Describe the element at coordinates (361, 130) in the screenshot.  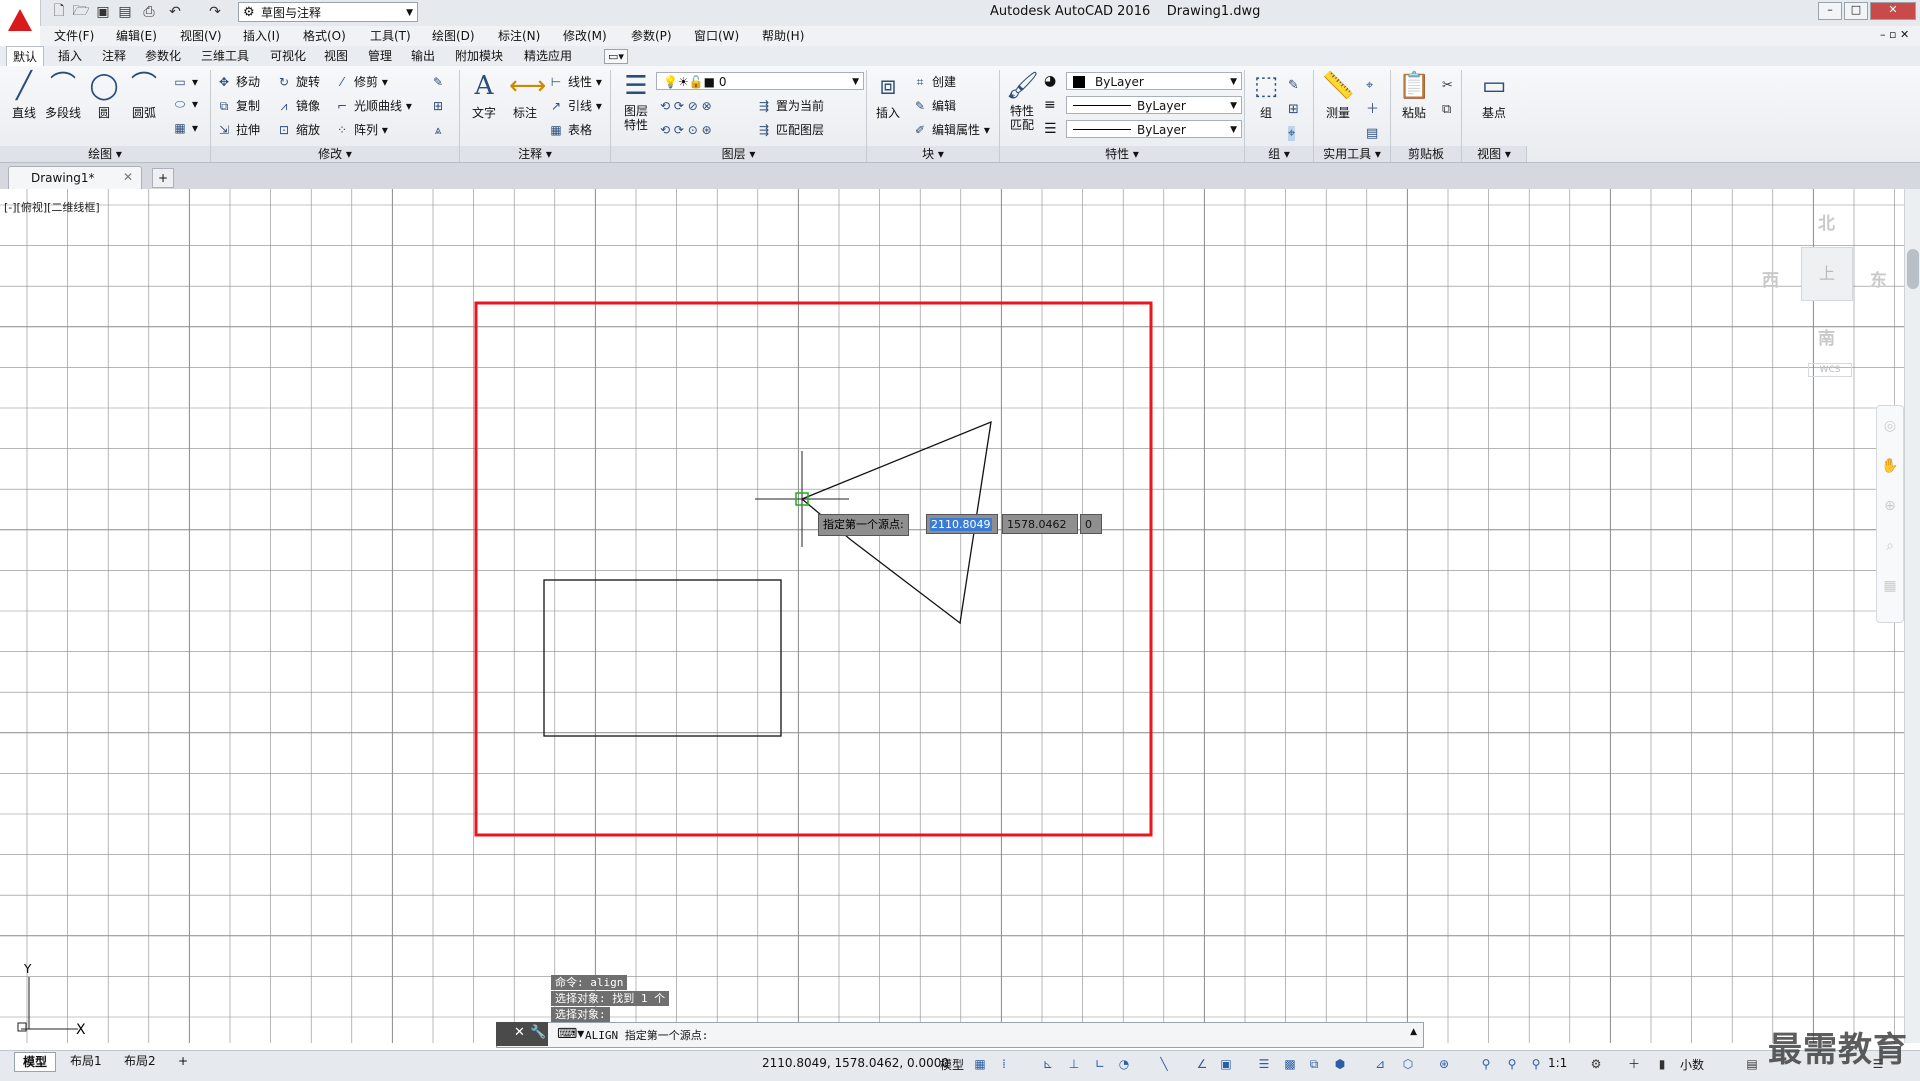
I see `array-tool: ⁘ 阵列 ▾` at that location.